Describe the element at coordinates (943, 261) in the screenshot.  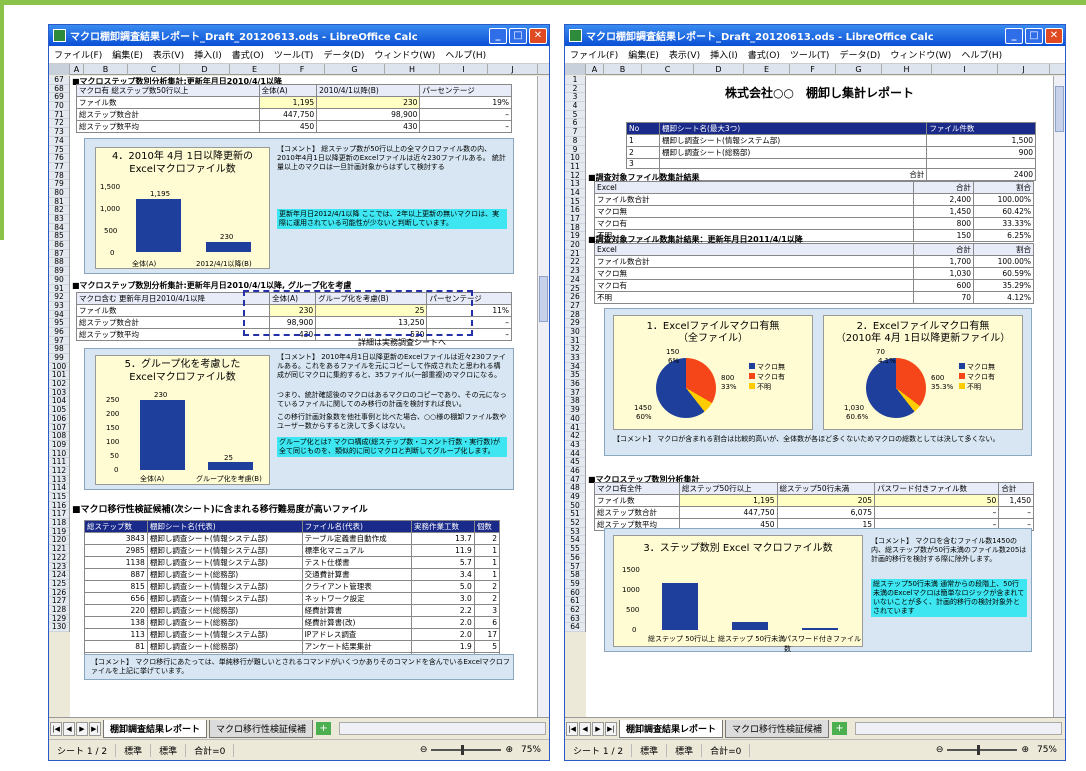
I see `cell: 1,700` at that location.